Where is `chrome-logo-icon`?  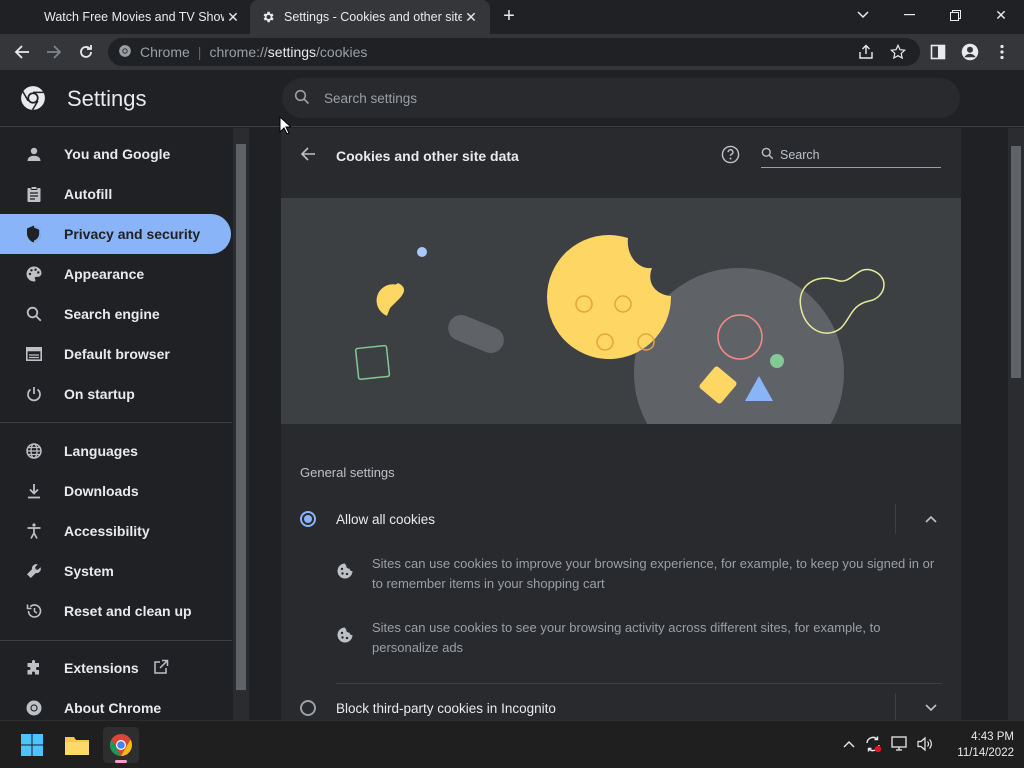
chrome-logo-icon is located at coordinates (33, 98).